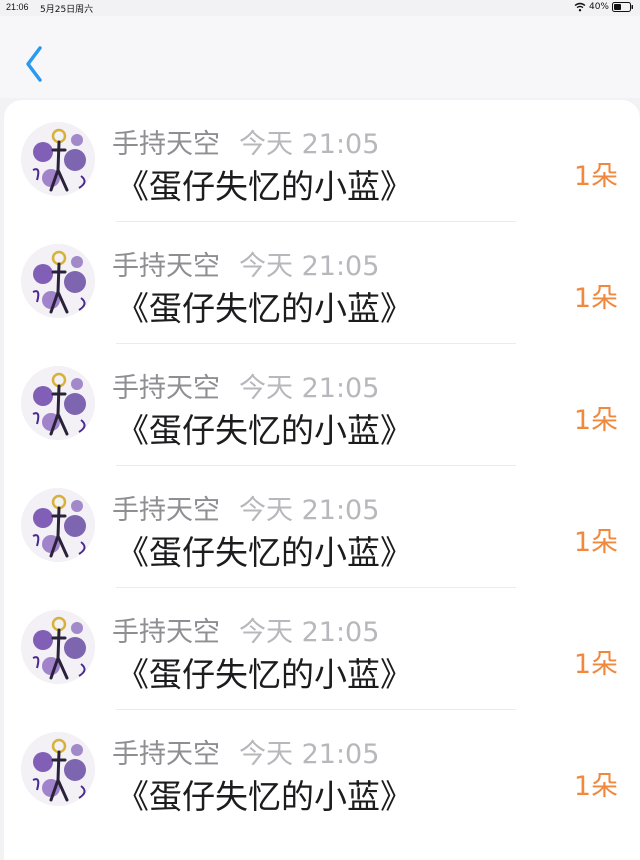 Image resolution: width=640 pixels, height=860 pixels. Describe the element at coordinates (580, 7) in the screenshot. I see `wifi-icon` at that location.